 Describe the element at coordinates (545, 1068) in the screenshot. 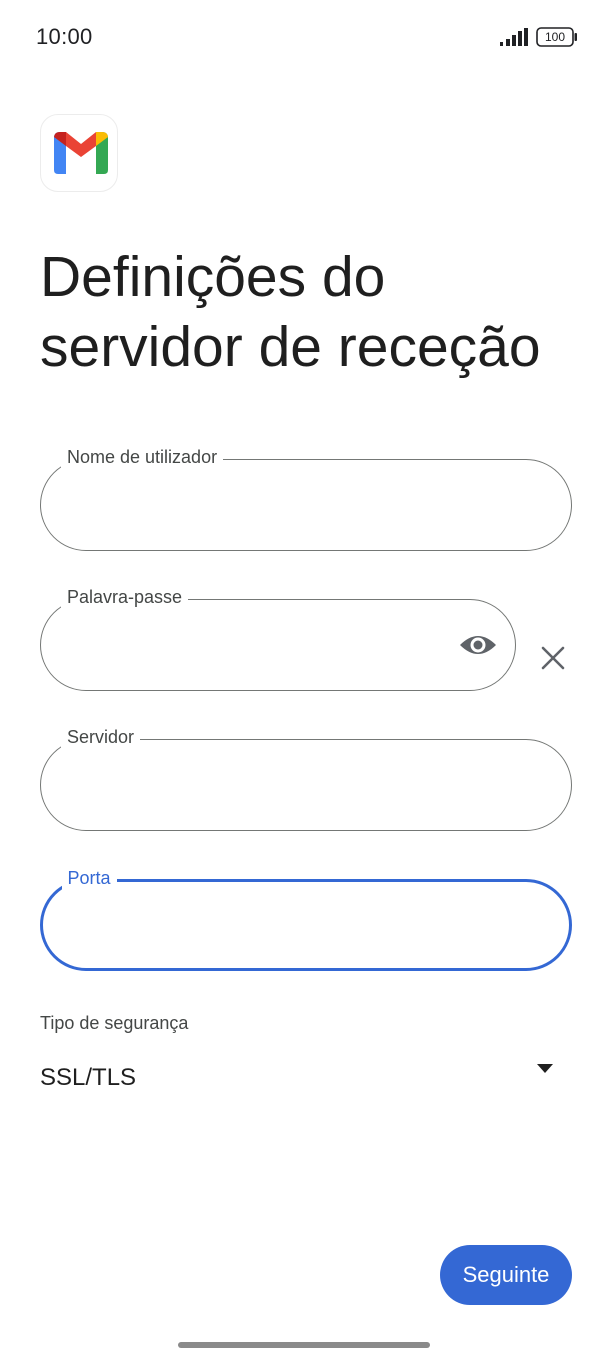

I see `dropdown-arrow-icon` at that location.